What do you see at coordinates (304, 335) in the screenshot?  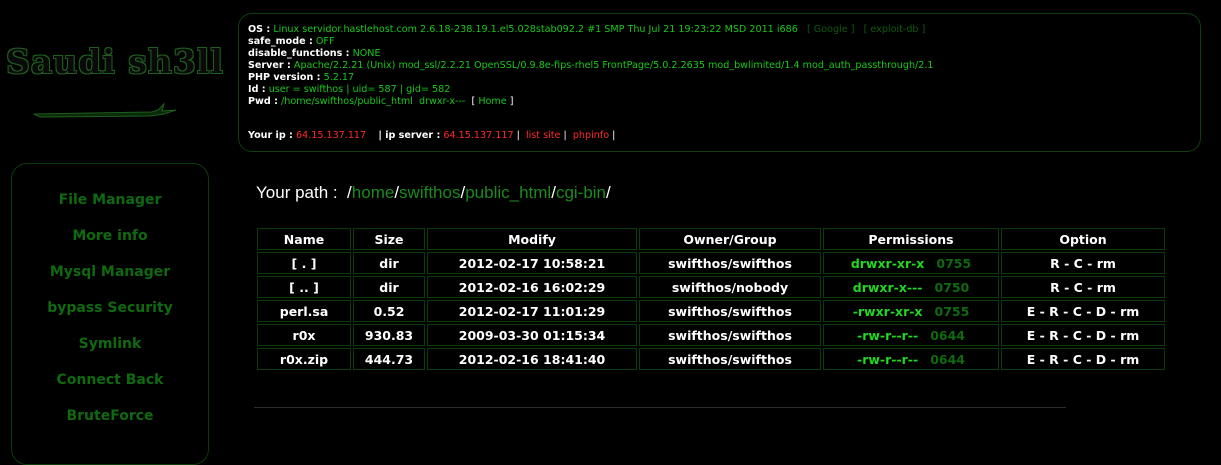 I see `file-name: r0x` at bounding box center [304, 335].